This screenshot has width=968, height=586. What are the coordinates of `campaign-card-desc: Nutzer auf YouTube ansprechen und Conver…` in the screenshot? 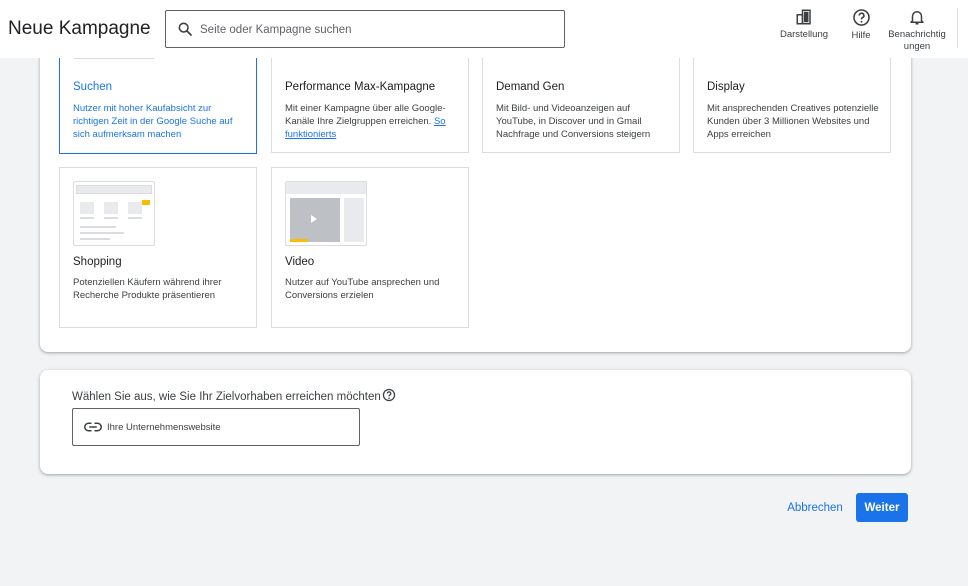 It's located at (362, 289).